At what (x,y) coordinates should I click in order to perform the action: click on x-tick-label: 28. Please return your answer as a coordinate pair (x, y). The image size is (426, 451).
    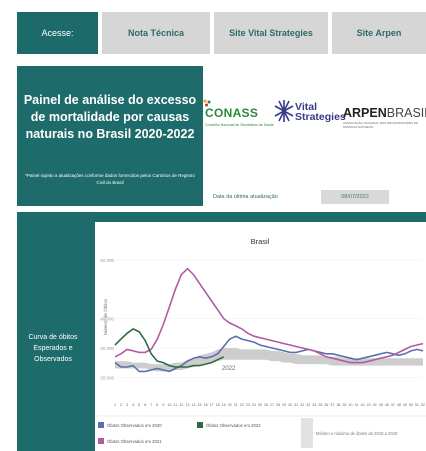
    Looking at the image, I should click on (278, 405).